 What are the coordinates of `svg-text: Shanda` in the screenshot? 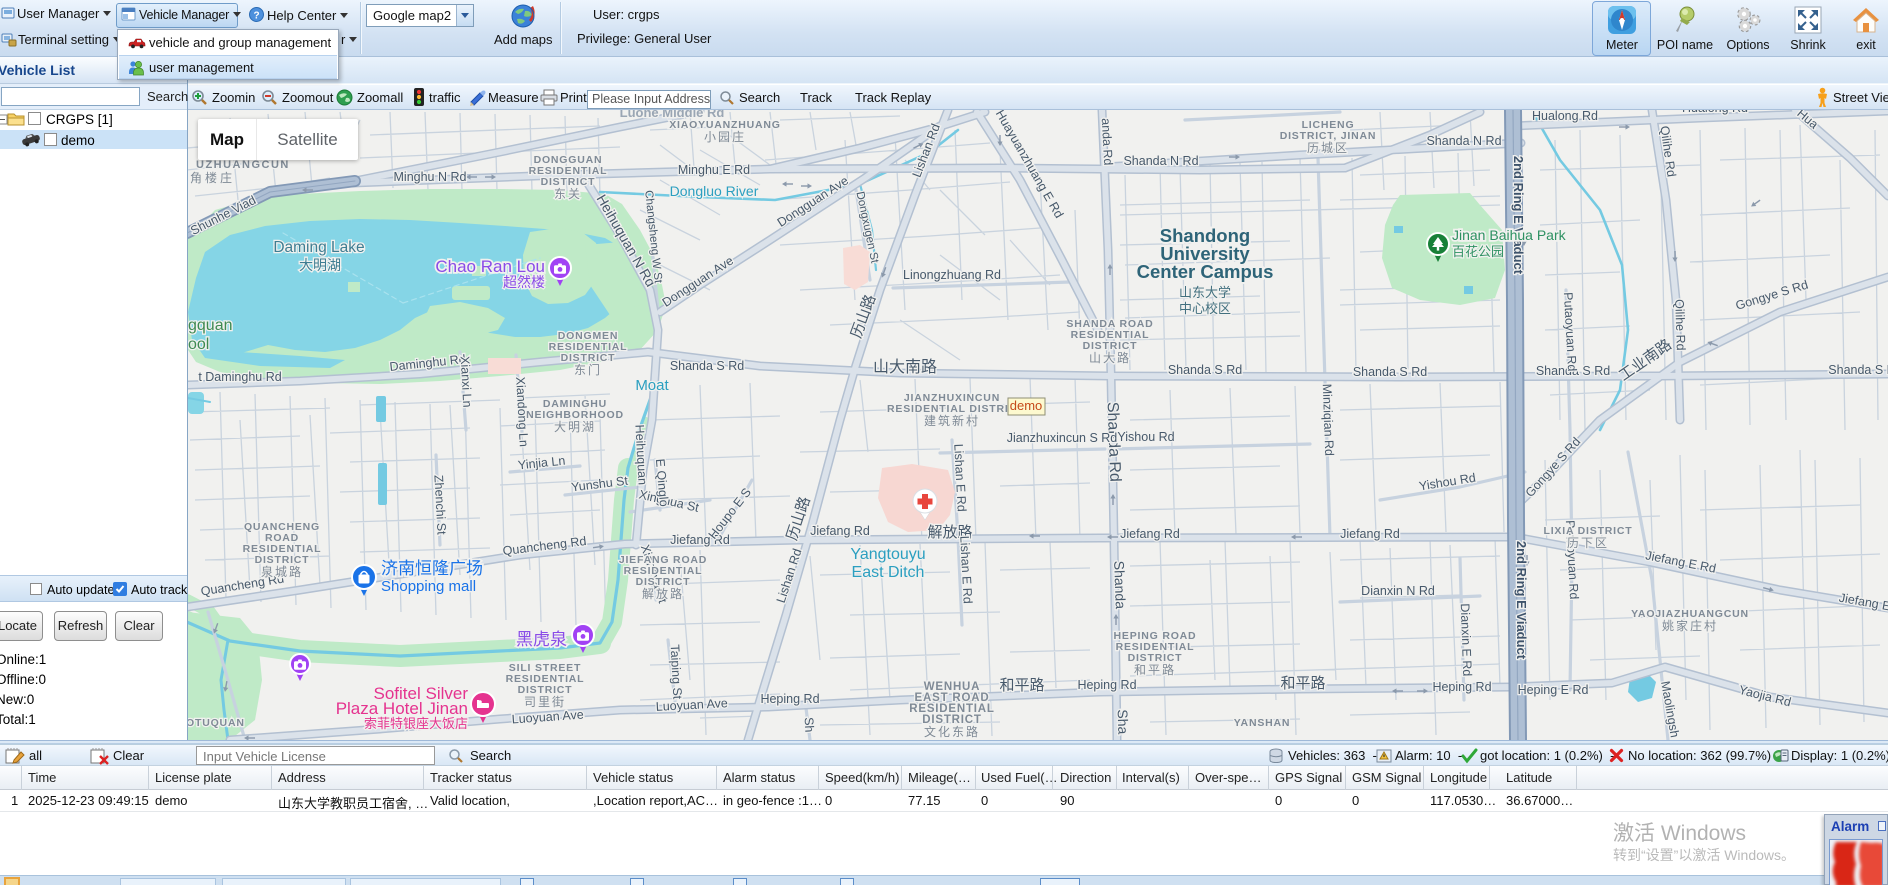 It's located at (1120, 584).